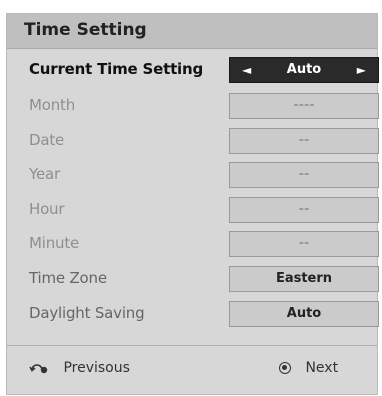 This screenshot has height=396, width=382. Describe the element at coordinates (47, 140) in the screenshot. I see `date-label: Date` at that location.